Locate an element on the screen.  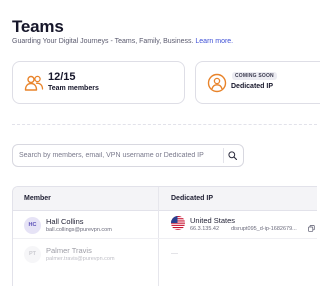
user-location-icon is located at coordinates (217, 83).